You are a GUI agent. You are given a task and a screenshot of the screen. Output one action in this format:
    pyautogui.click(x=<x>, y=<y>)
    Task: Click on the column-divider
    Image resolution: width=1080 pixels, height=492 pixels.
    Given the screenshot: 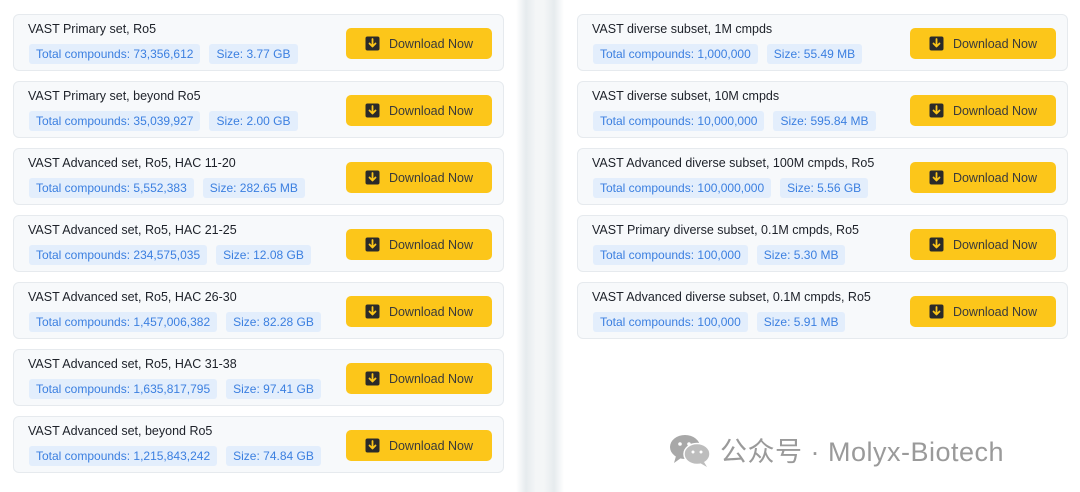 What is the action you would take?
    pyautogui.click(x=540, y=246)
    